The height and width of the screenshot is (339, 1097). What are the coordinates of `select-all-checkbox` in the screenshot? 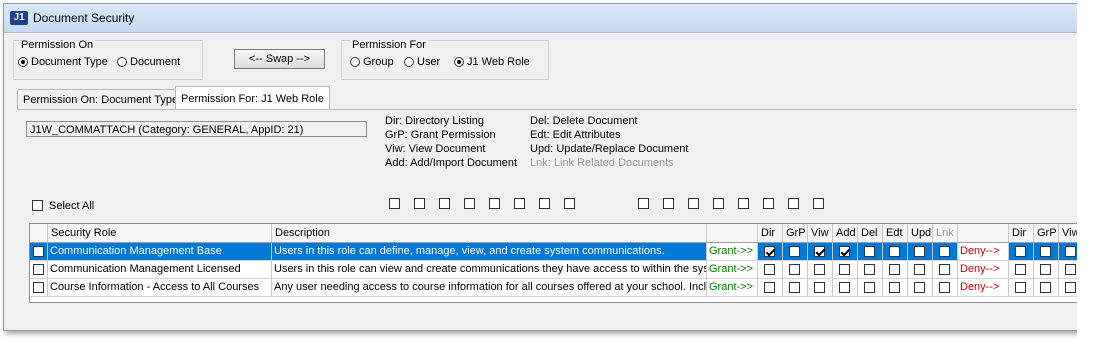 It's located at (37, 205).